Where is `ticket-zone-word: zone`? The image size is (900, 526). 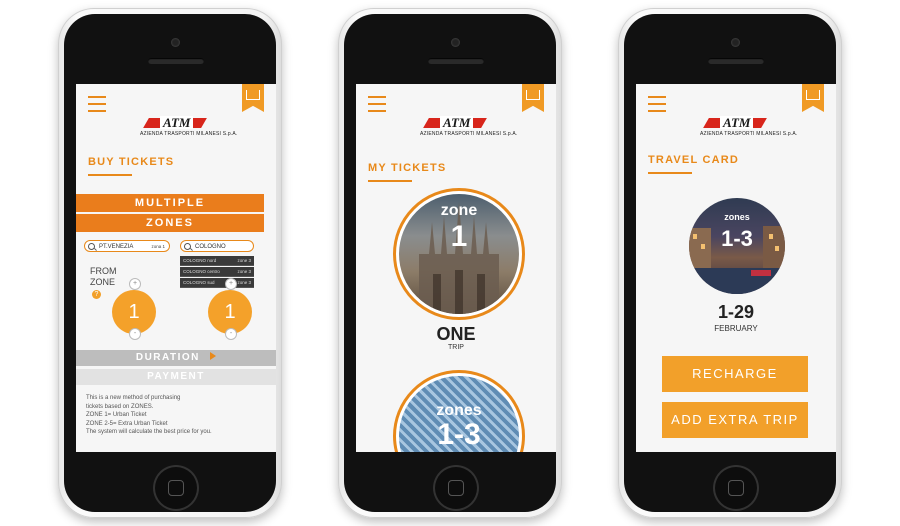 ticket-zone-word: zone is located at coordinates (459, 210).